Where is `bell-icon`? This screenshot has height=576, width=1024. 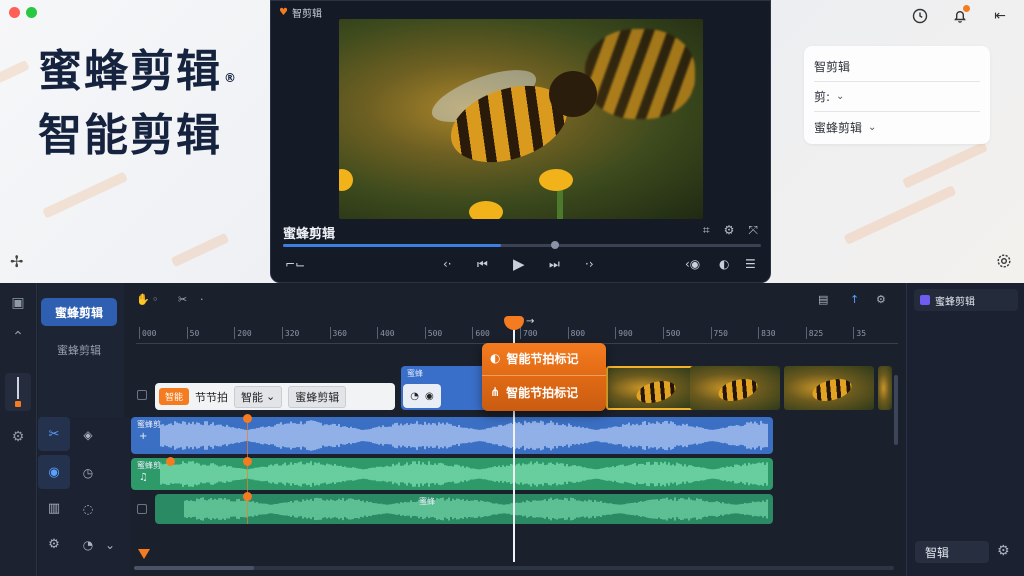
bell-icon is located at coordinates (960, 15).